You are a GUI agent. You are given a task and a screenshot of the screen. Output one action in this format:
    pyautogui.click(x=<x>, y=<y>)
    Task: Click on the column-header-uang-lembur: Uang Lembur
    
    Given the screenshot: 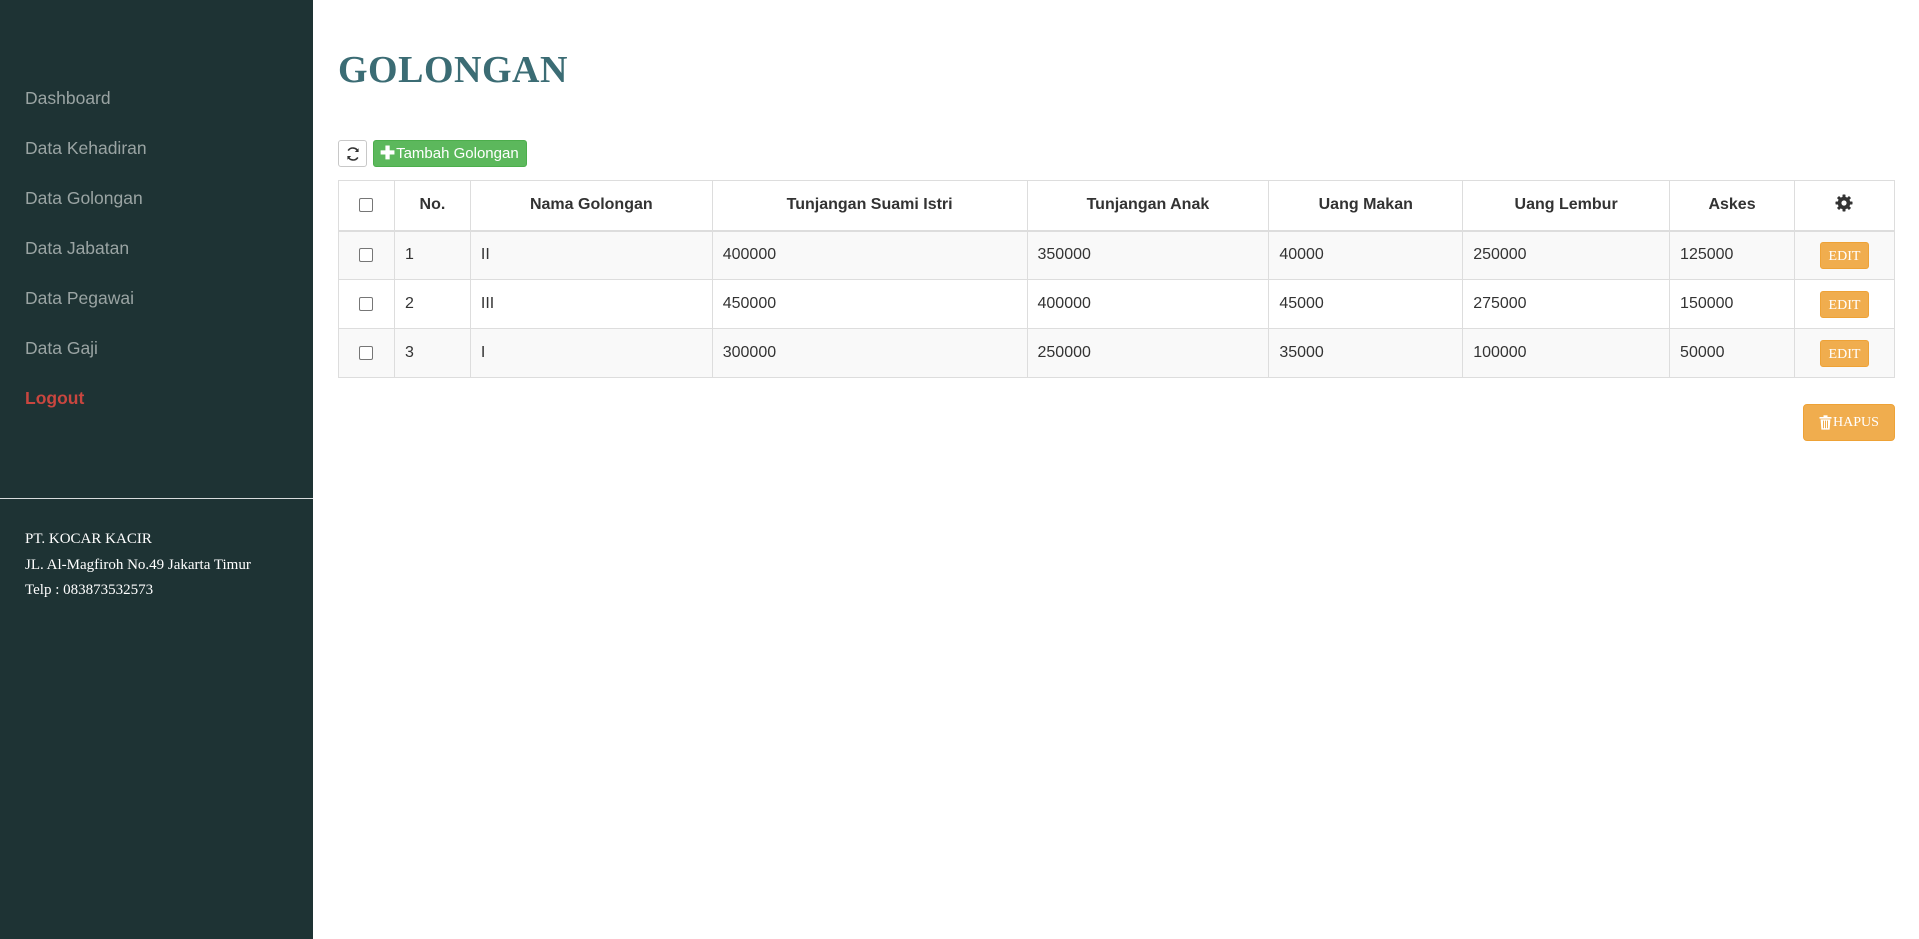 What is the action you would take?
    pyautogui.click(x=1566, y=206)
    